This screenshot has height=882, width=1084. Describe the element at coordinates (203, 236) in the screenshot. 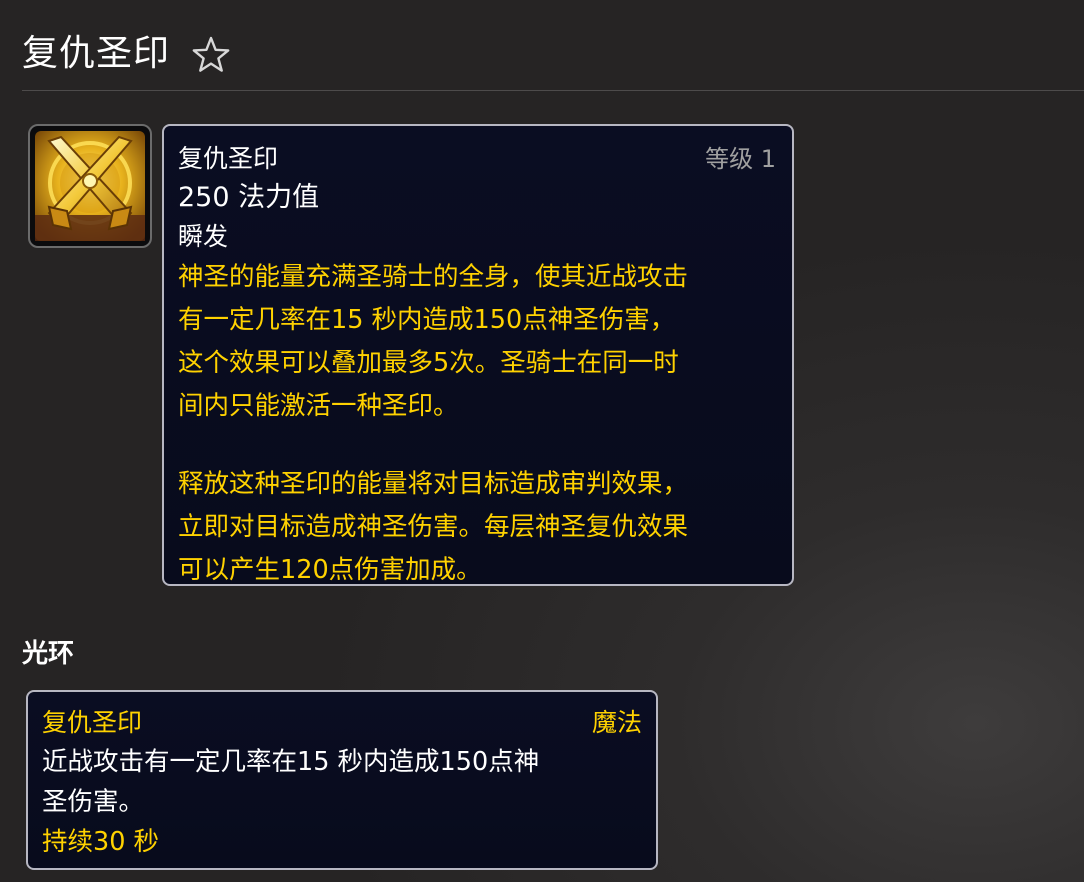

I see `spell-cast-time: 瞬发` at that location.